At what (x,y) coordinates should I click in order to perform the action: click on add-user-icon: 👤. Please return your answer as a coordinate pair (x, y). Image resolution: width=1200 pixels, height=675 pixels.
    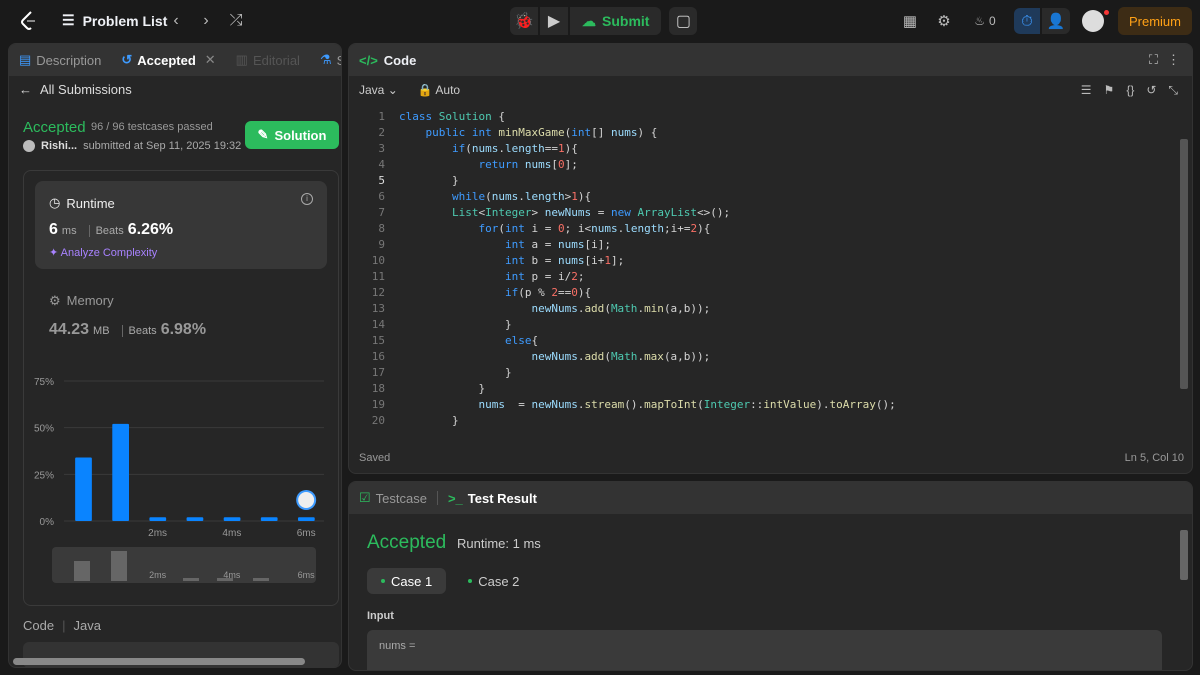
    Looking at the image, I should click on (1056, 21).